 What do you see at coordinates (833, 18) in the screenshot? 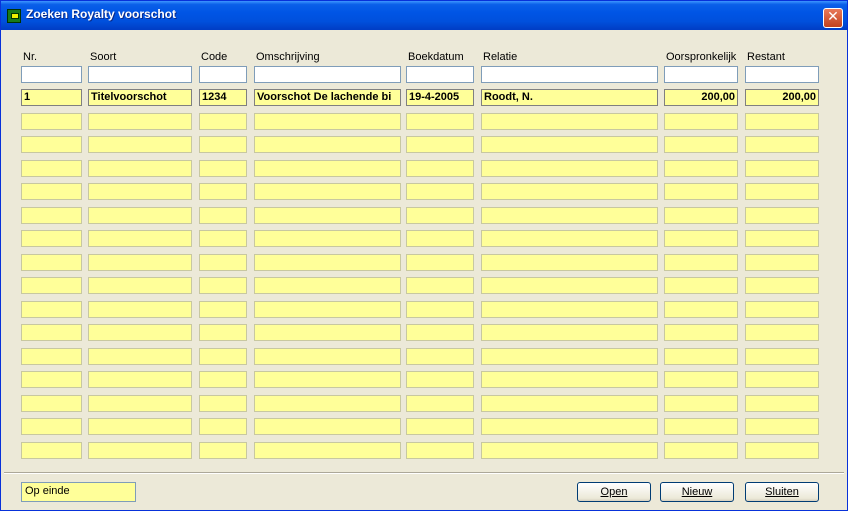
I see `close-icon: ✕` at bounding box center [833, 18].